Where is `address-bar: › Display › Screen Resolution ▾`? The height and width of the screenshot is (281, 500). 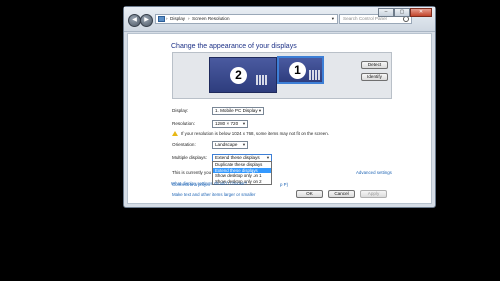 address-bar: › Display › Screen Resolution ▾ is located at coordinates (246, 19).